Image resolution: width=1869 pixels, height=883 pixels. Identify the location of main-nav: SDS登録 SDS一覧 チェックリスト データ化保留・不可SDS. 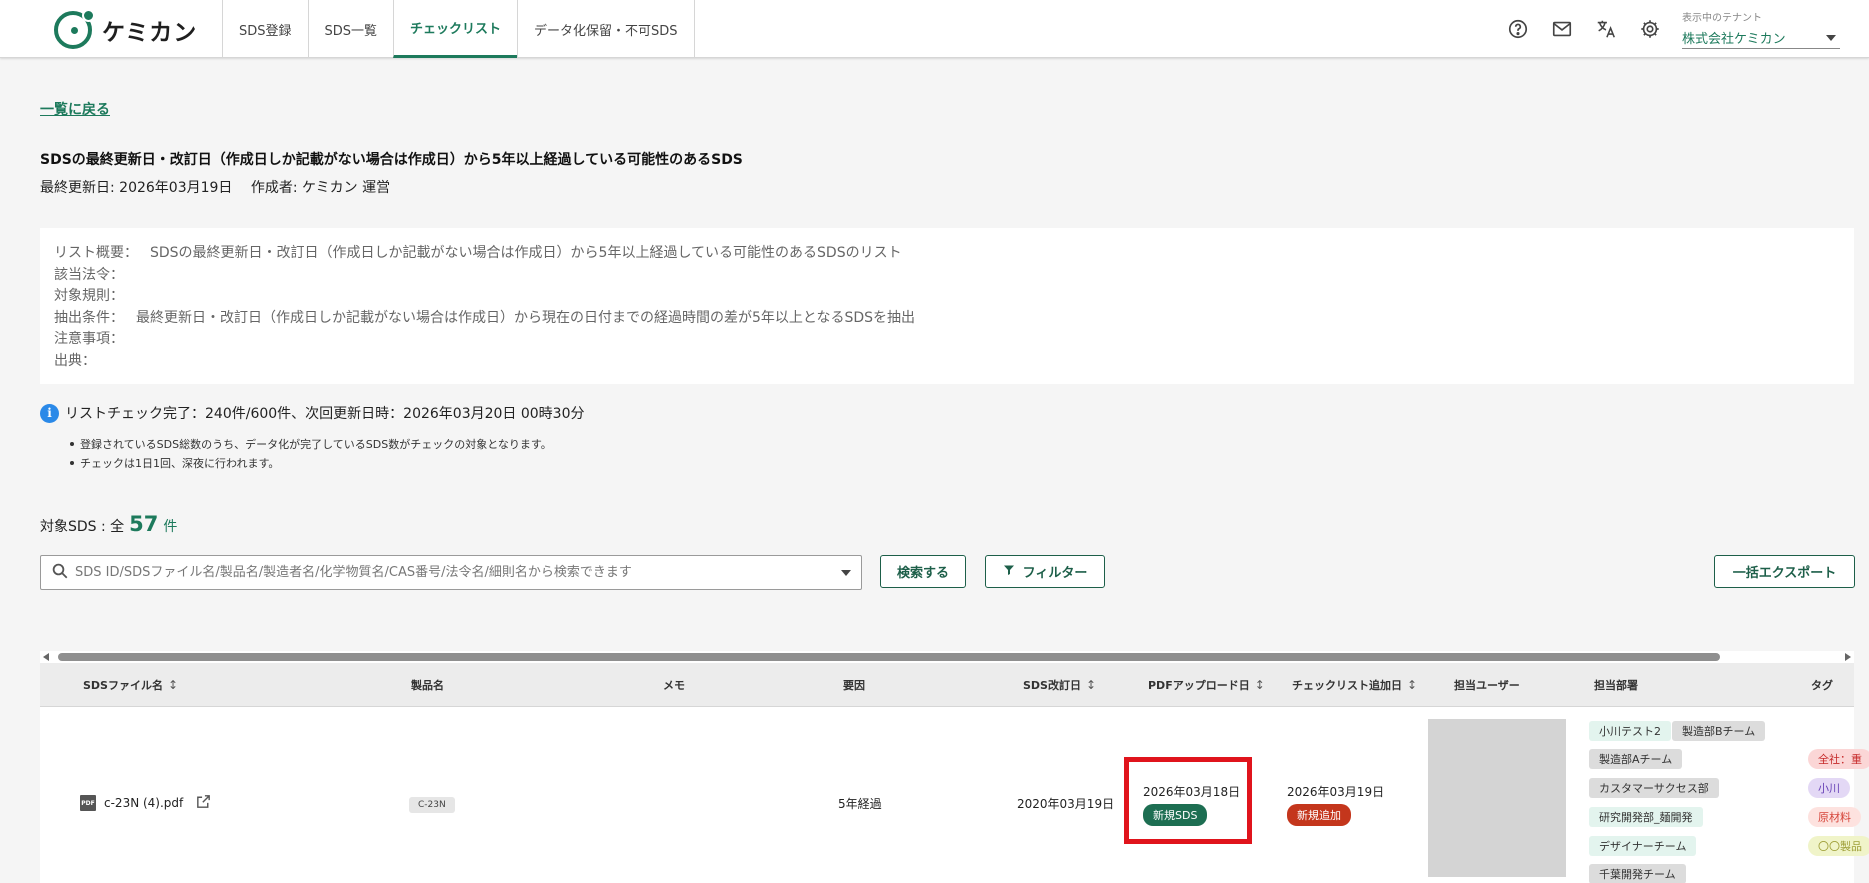
(458, 29).